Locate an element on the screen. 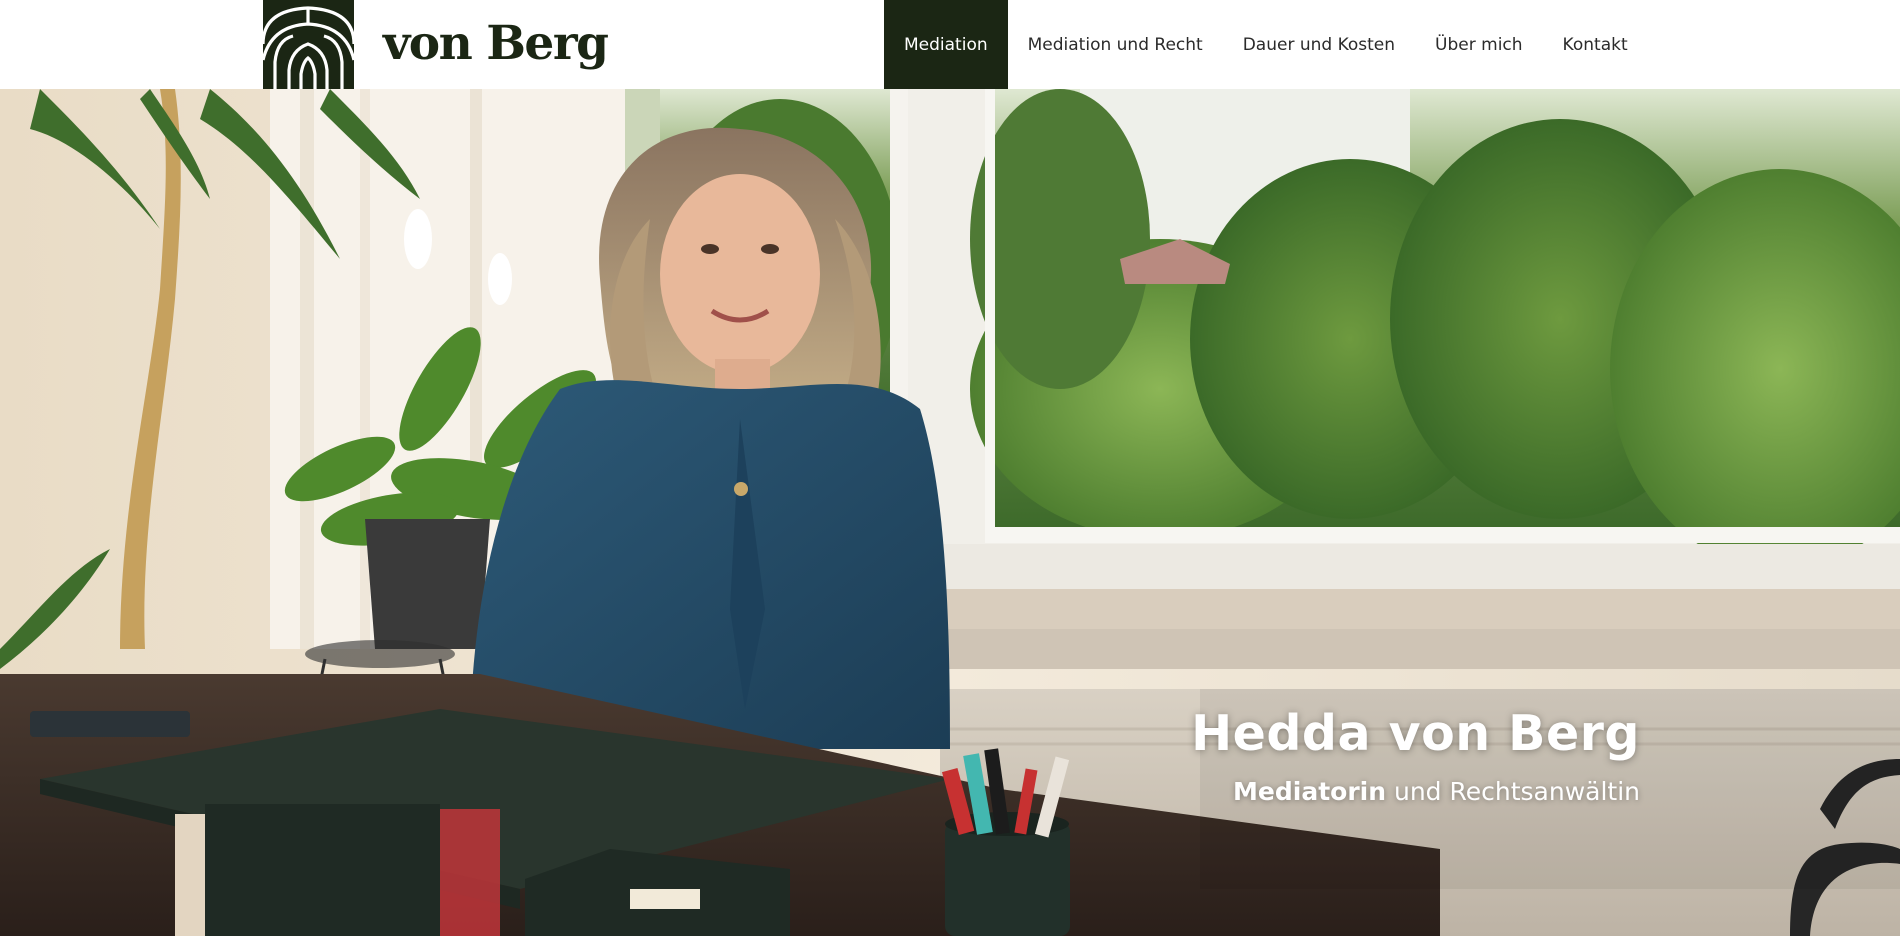 The width and height of the screenshot is (1900, 936). nav-item-mediation-und-recht: Mediation und Recht is located at coordinates (1115, 44).